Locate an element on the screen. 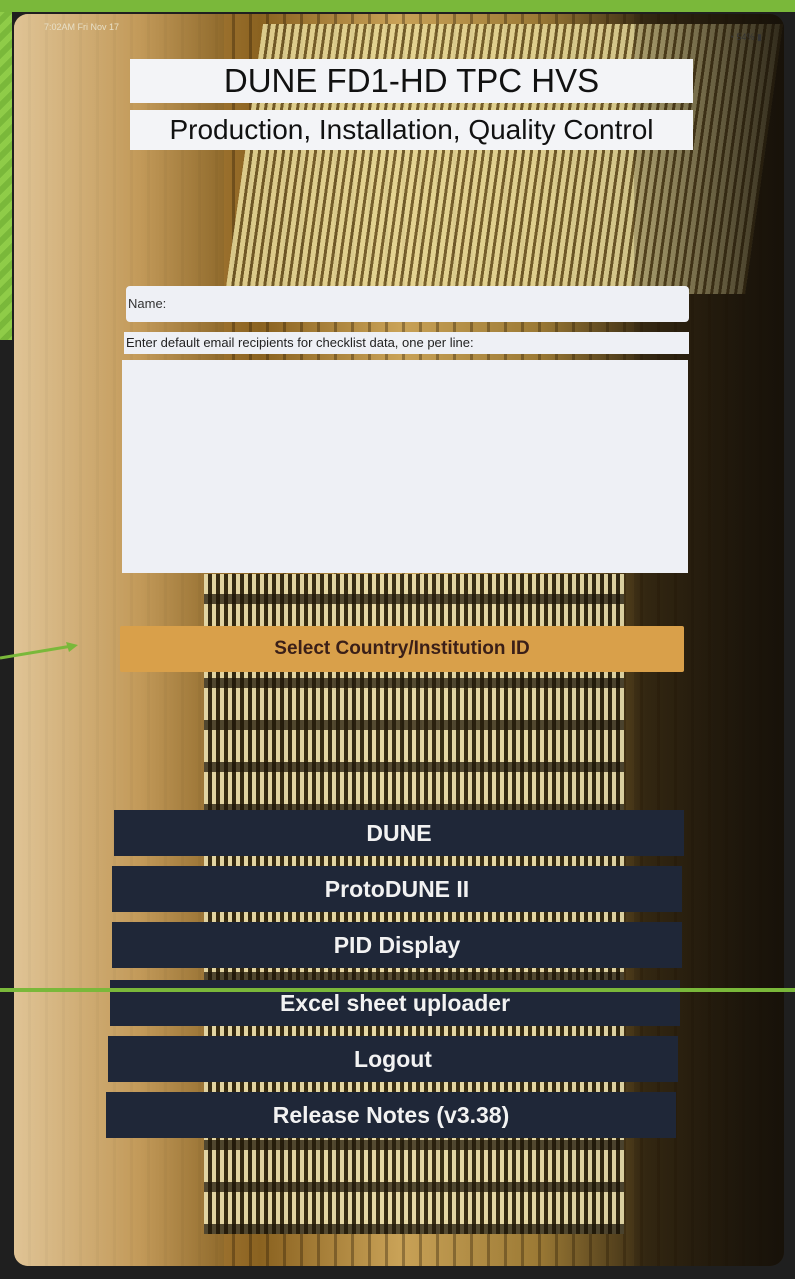 Image resolution: width=795 pixels, height=1279 pixels. green-top-bar is located at coordinates (397, 6).